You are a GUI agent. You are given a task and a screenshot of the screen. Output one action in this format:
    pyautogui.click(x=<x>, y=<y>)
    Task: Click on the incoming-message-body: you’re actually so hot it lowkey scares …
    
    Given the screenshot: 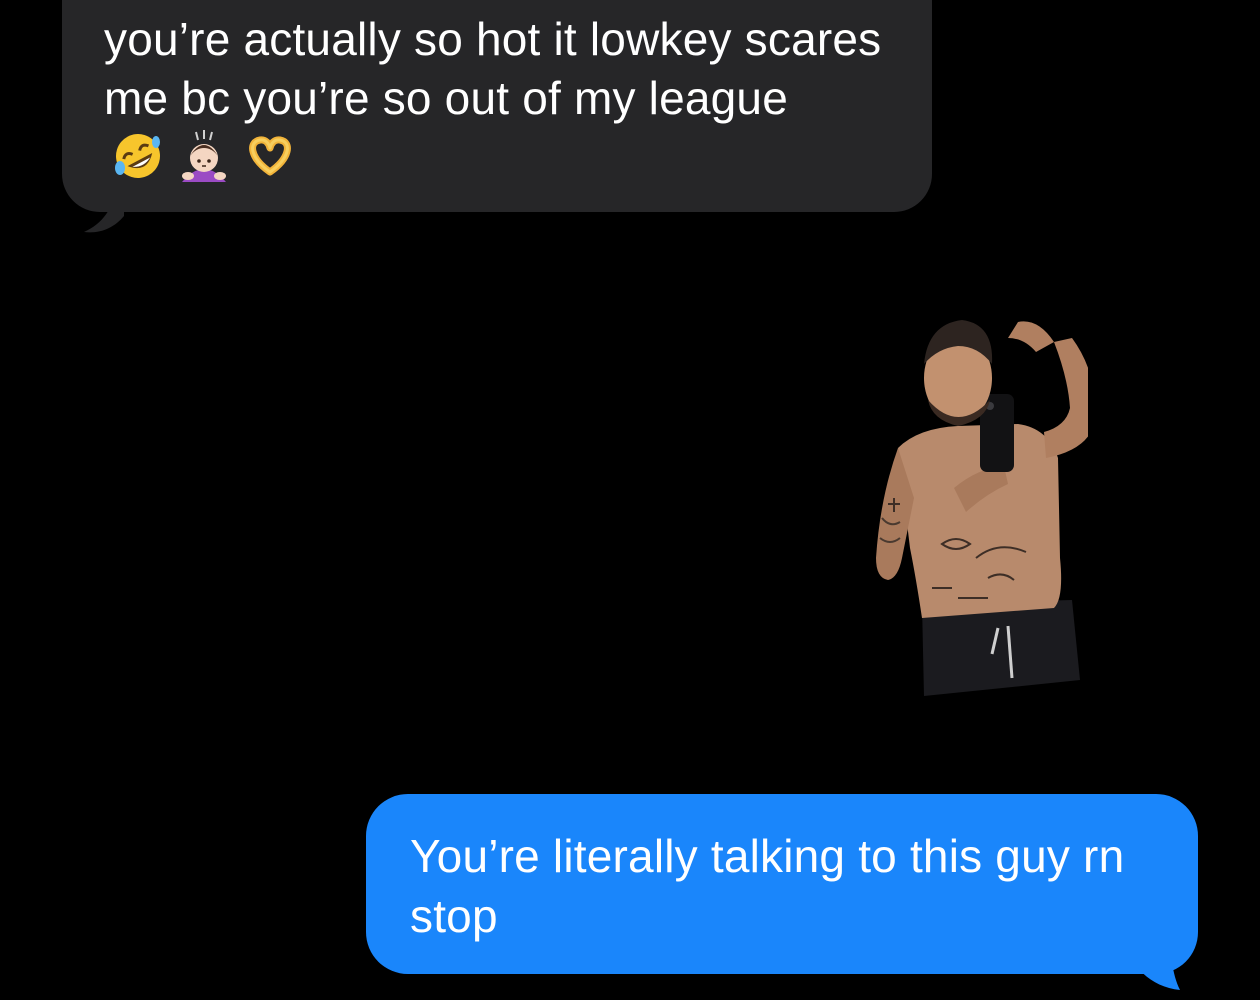 What is the action you would take?
    pyautogui.click(x=499, y=68)
    